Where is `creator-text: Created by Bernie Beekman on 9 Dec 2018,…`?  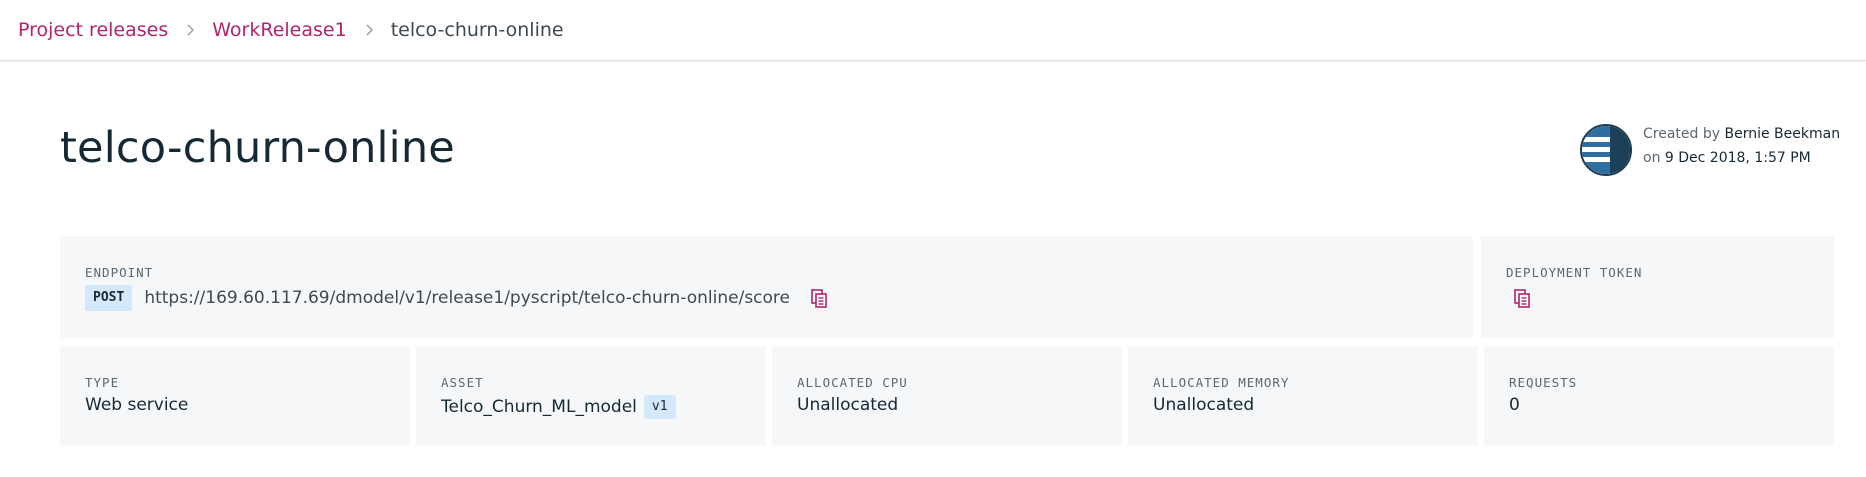 creator-text: Created by Bernie Beekman on 9 Dec 2018,… is located at coordinates (1741, 146).